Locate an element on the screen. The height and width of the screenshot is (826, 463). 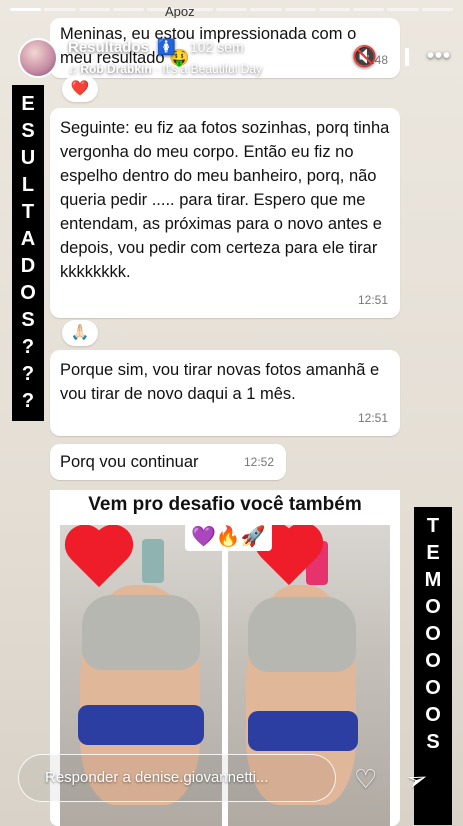
side-letter: U is located at coordinates (28, 158).